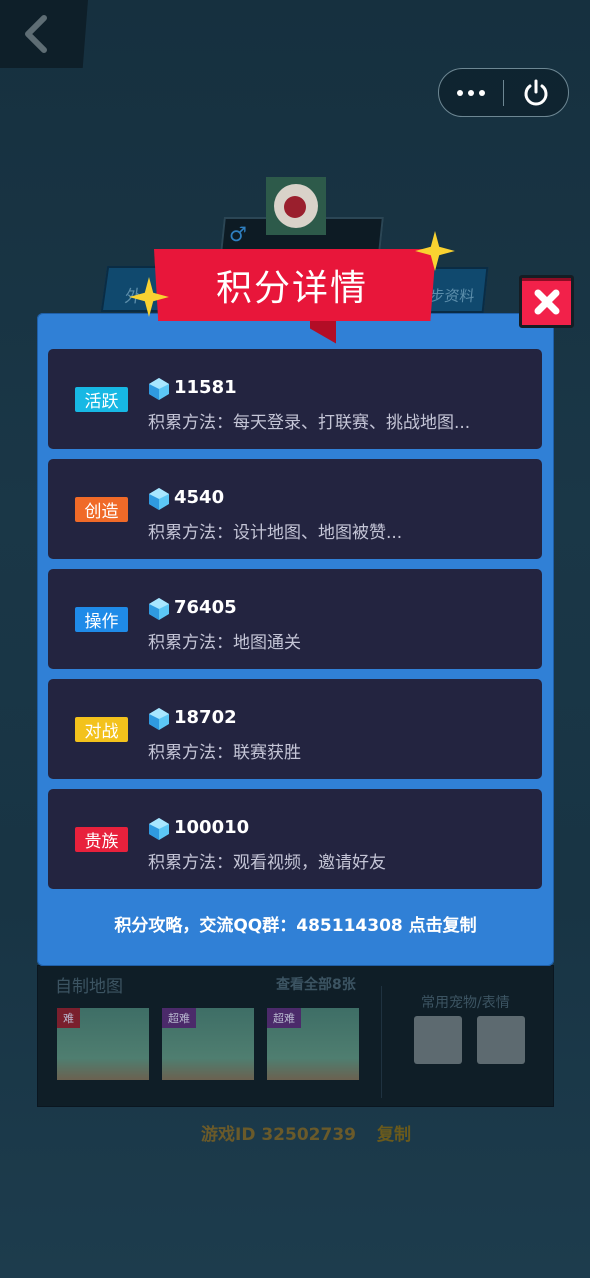 The width and height of the screenshot is (590, 1278). Describe the element at coordinates (224, 643) in the screenshot. I see `accumulation-method: 积累方法：地图通关` at that location.